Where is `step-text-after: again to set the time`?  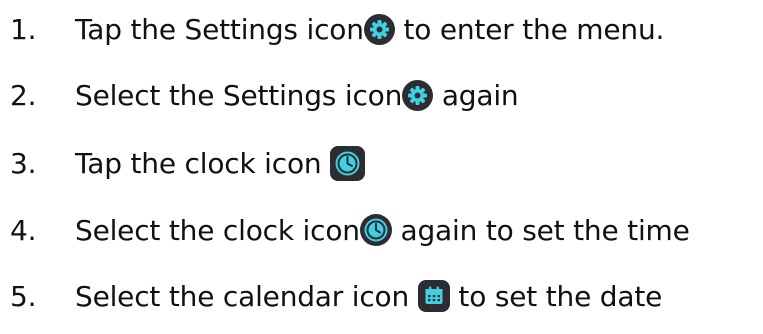 step-text-after: again to set the time is located at coordinates (540, 230).